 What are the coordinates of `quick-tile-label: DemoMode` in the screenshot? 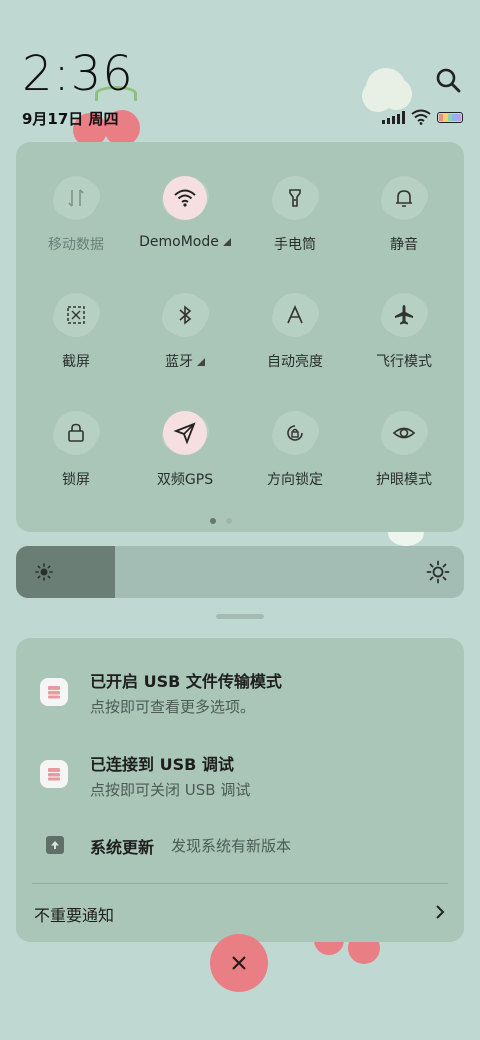 It's located at (185, 242).